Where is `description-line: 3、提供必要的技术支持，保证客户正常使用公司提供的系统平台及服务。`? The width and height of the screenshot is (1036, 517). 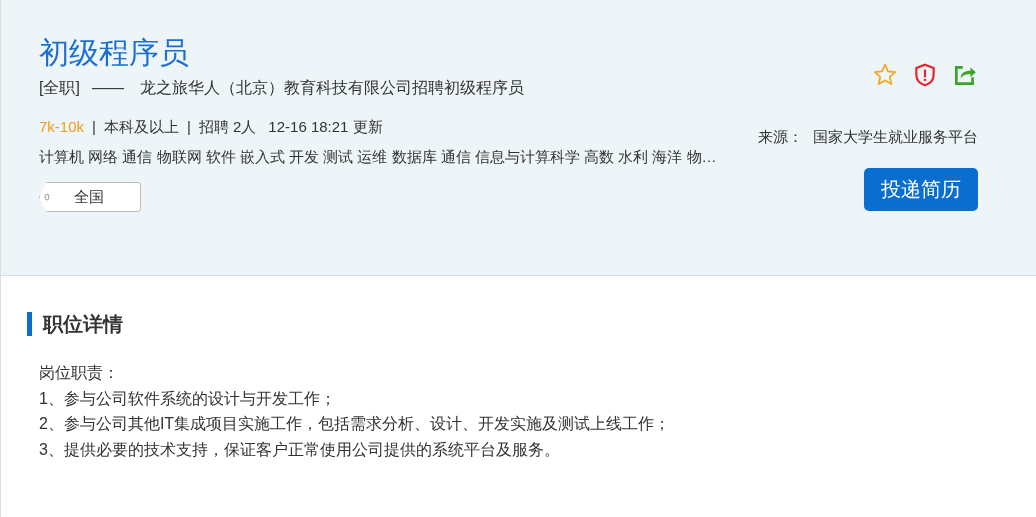
description-line: 3、提供必要的技术支持，保证客户正常使用公司提供的系统平台及服务。 is located at coordinates (300, 449).